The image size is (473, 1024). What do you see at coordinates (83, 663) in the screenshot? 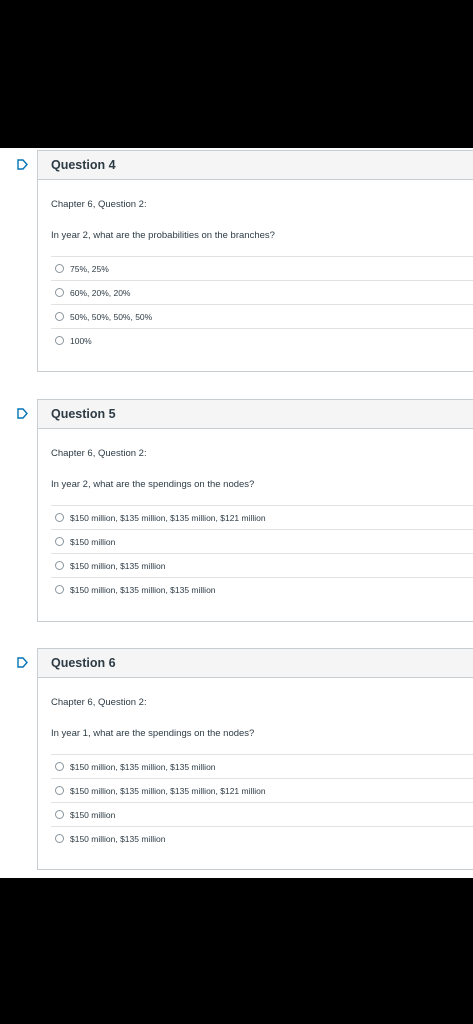
I see `question-title: Question 6` at bounding box center [83, 663].